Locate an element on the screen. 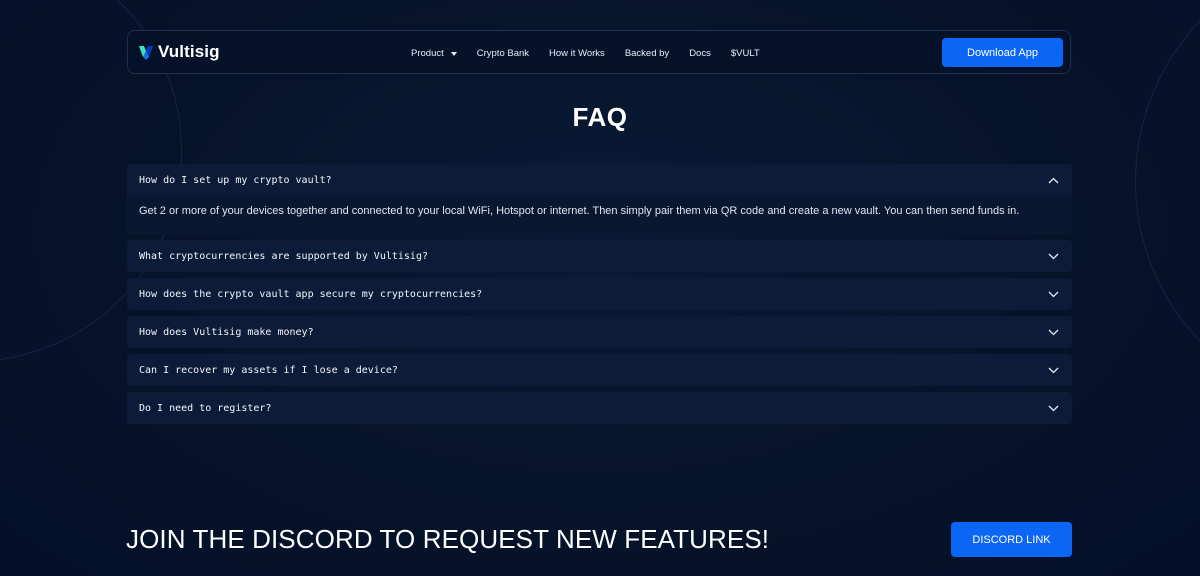 The height and width of the screenshot is (576, 1200). faq-question: How does Vultisig make money? is located at coordinates (226, 332).